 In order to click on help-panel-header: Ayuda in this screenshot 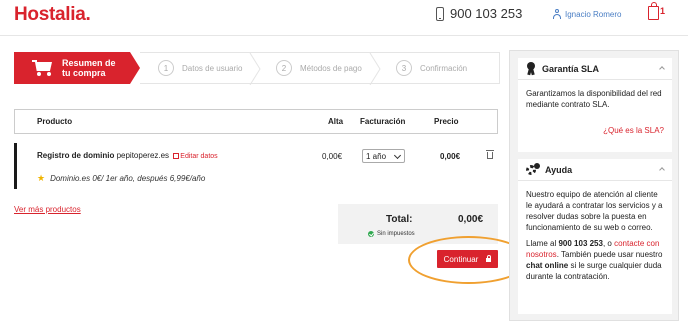, I will do `click(595, 170)`.